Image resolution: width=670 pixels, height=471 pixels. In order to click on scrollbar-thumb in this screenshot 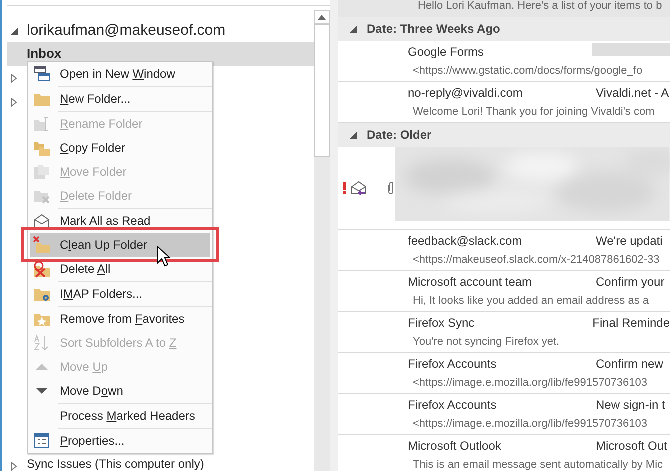, I will do `click(322, 90)`.